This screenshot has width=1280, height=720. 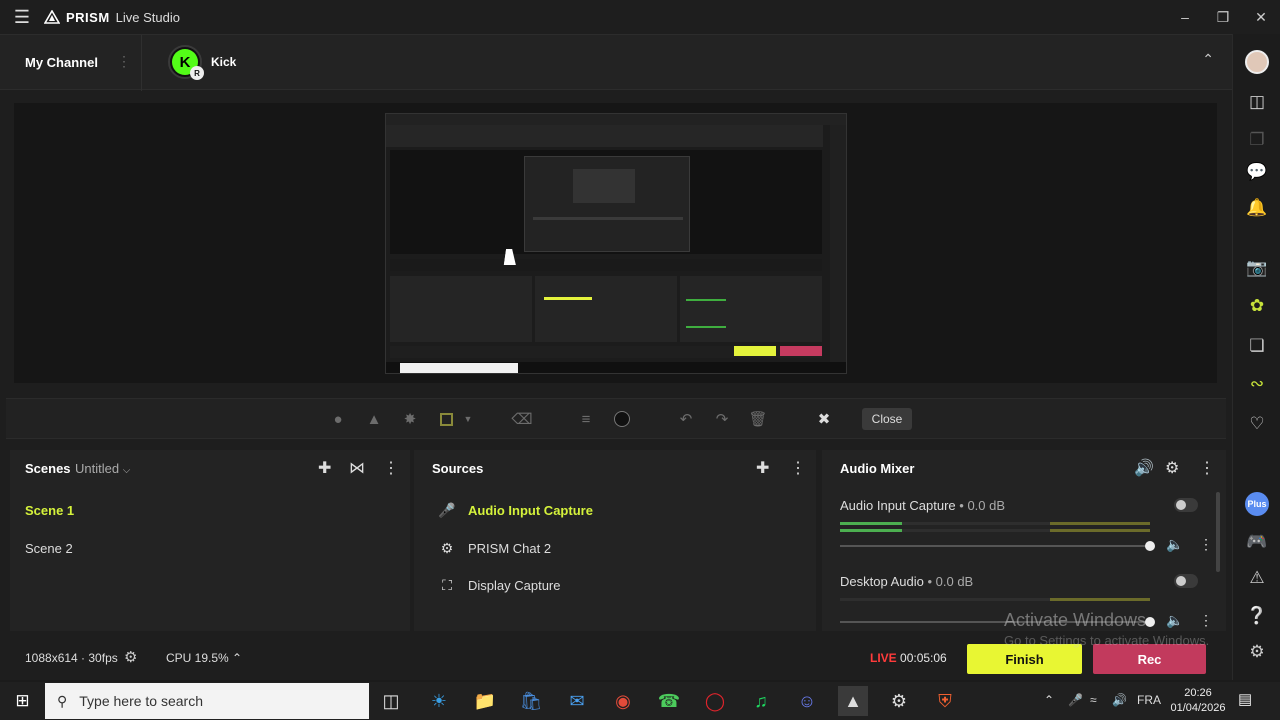 I want to click on mail-icon: ✉, so click(x=577, y=701).